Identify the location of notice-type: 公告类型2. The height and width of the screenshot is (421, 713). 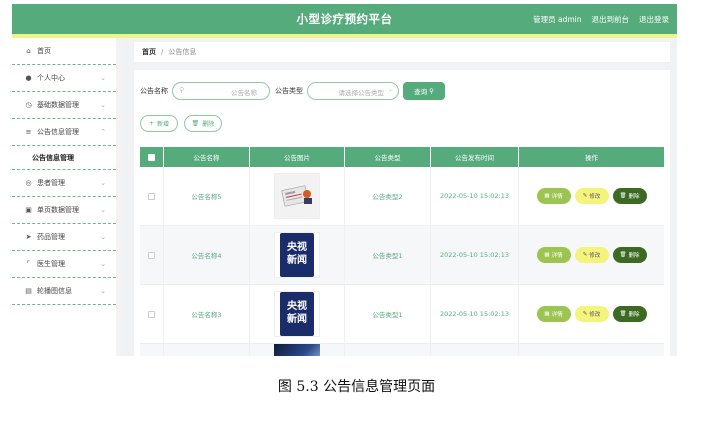
(388, 196).